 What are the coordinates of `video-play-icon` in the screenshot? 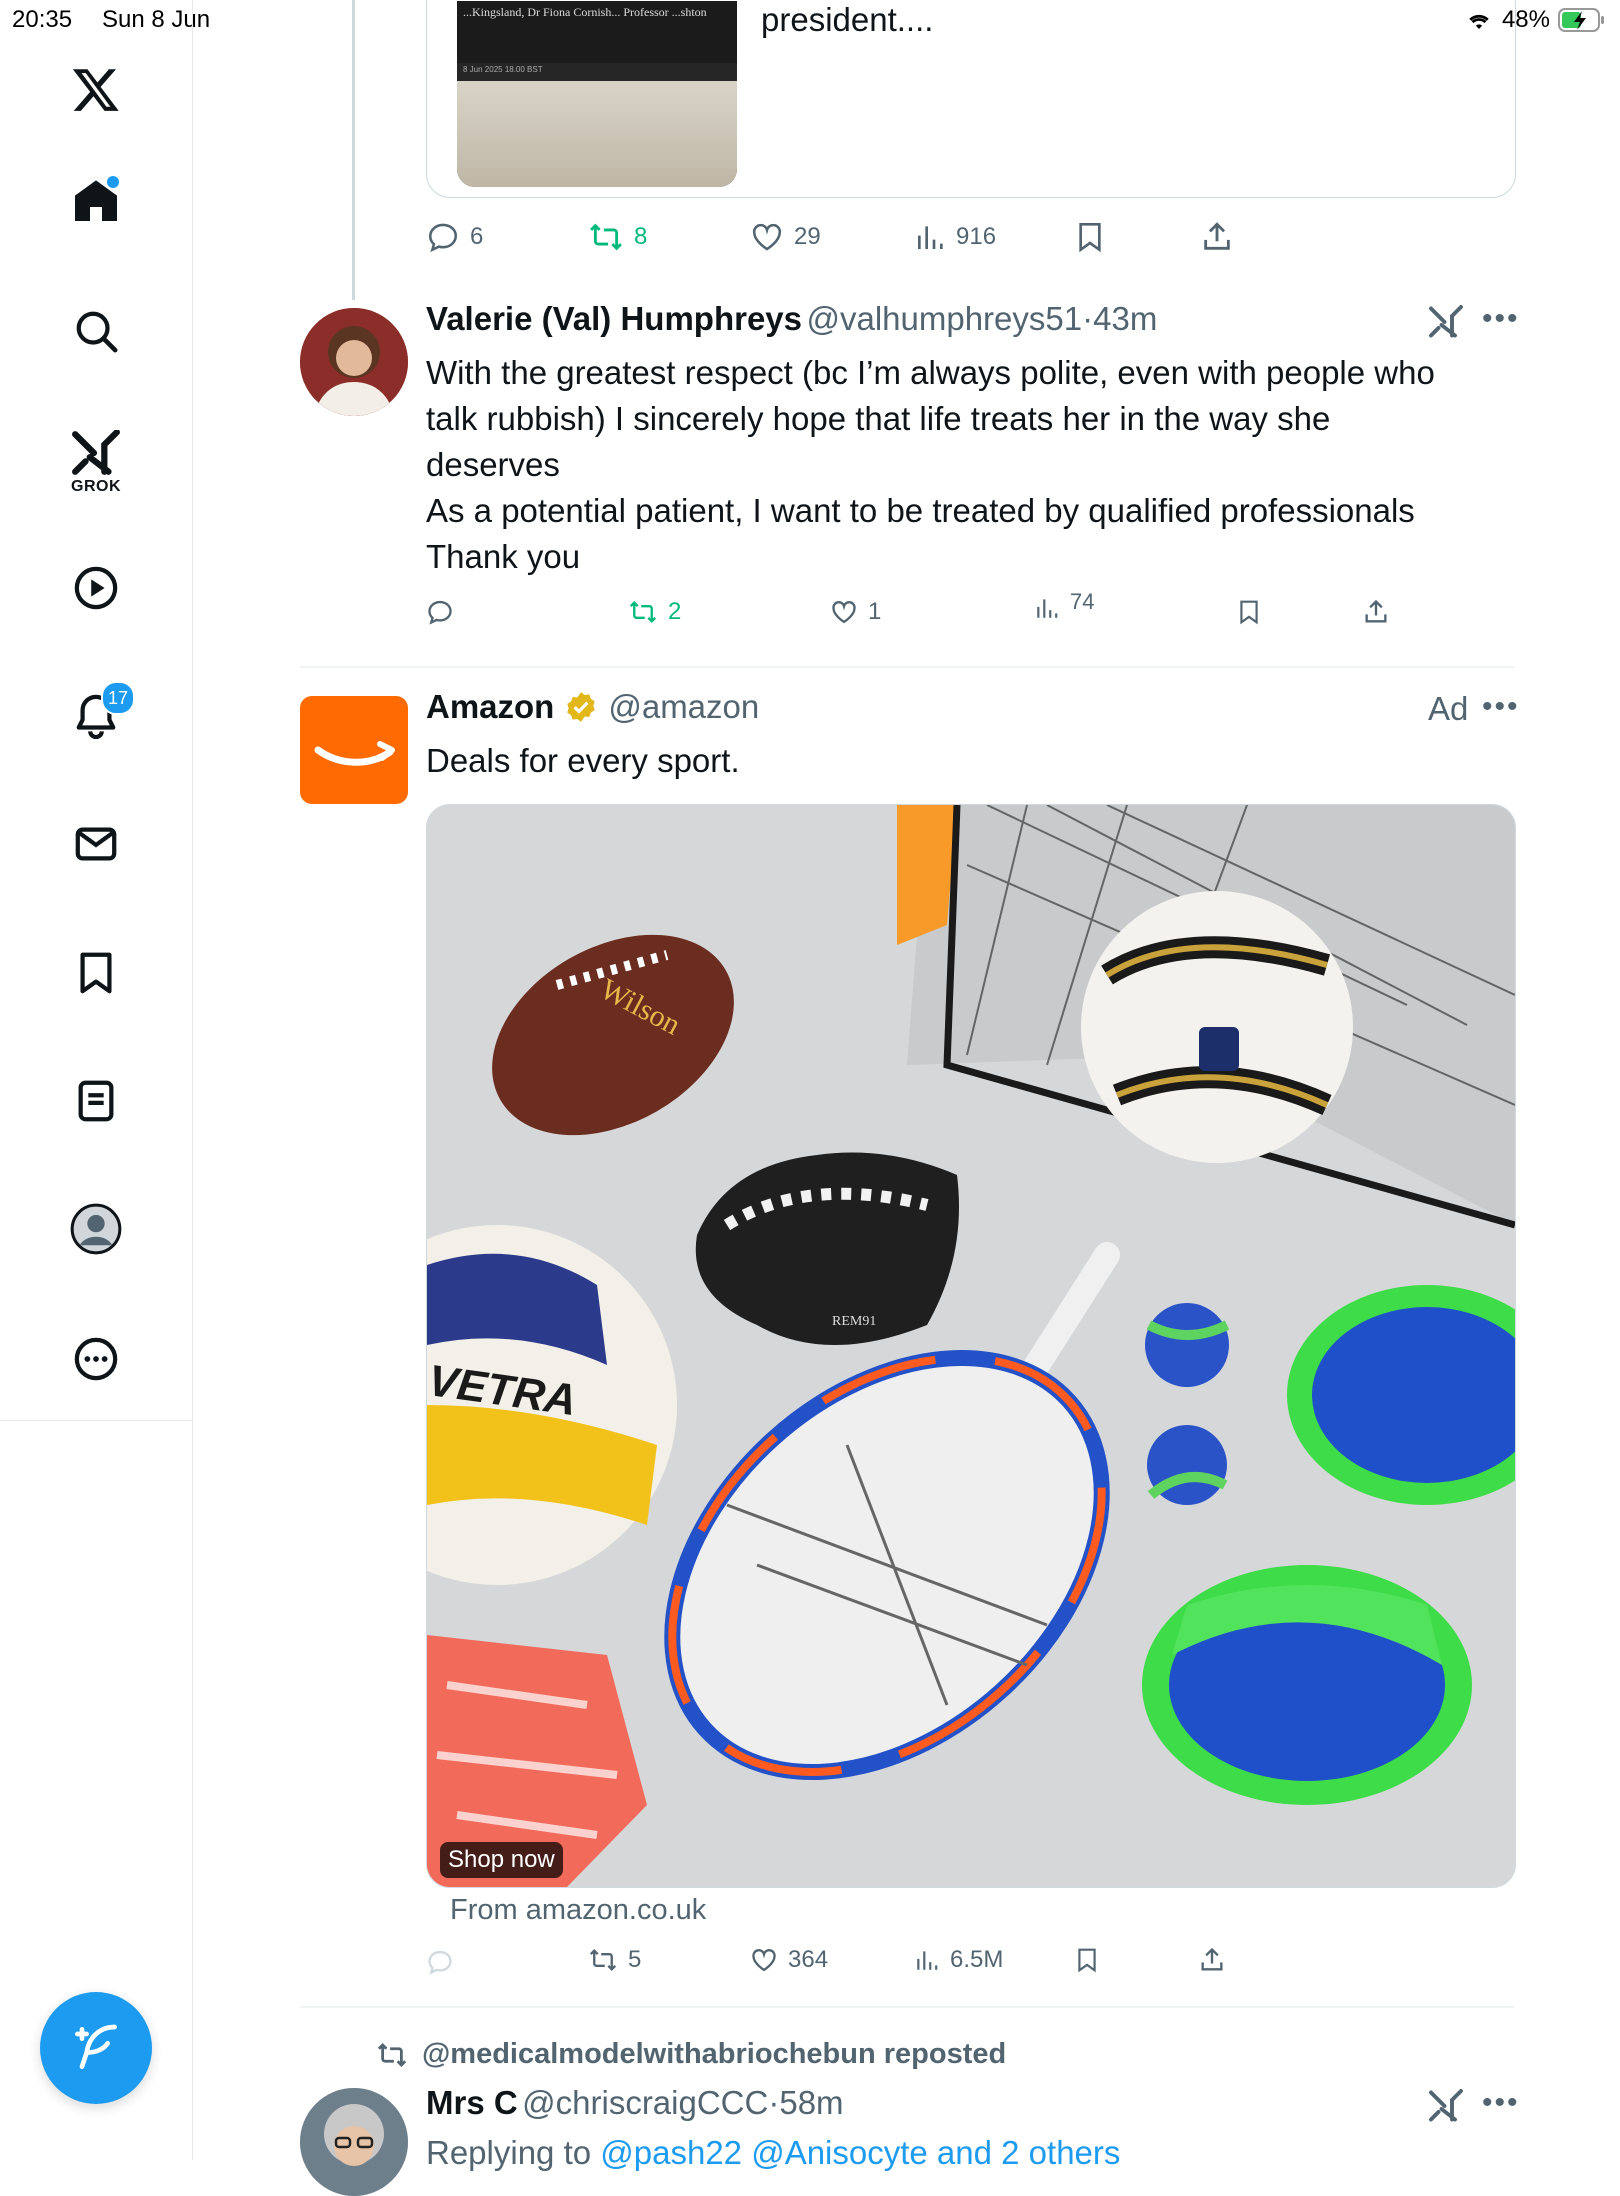 It's located at (96, 588).